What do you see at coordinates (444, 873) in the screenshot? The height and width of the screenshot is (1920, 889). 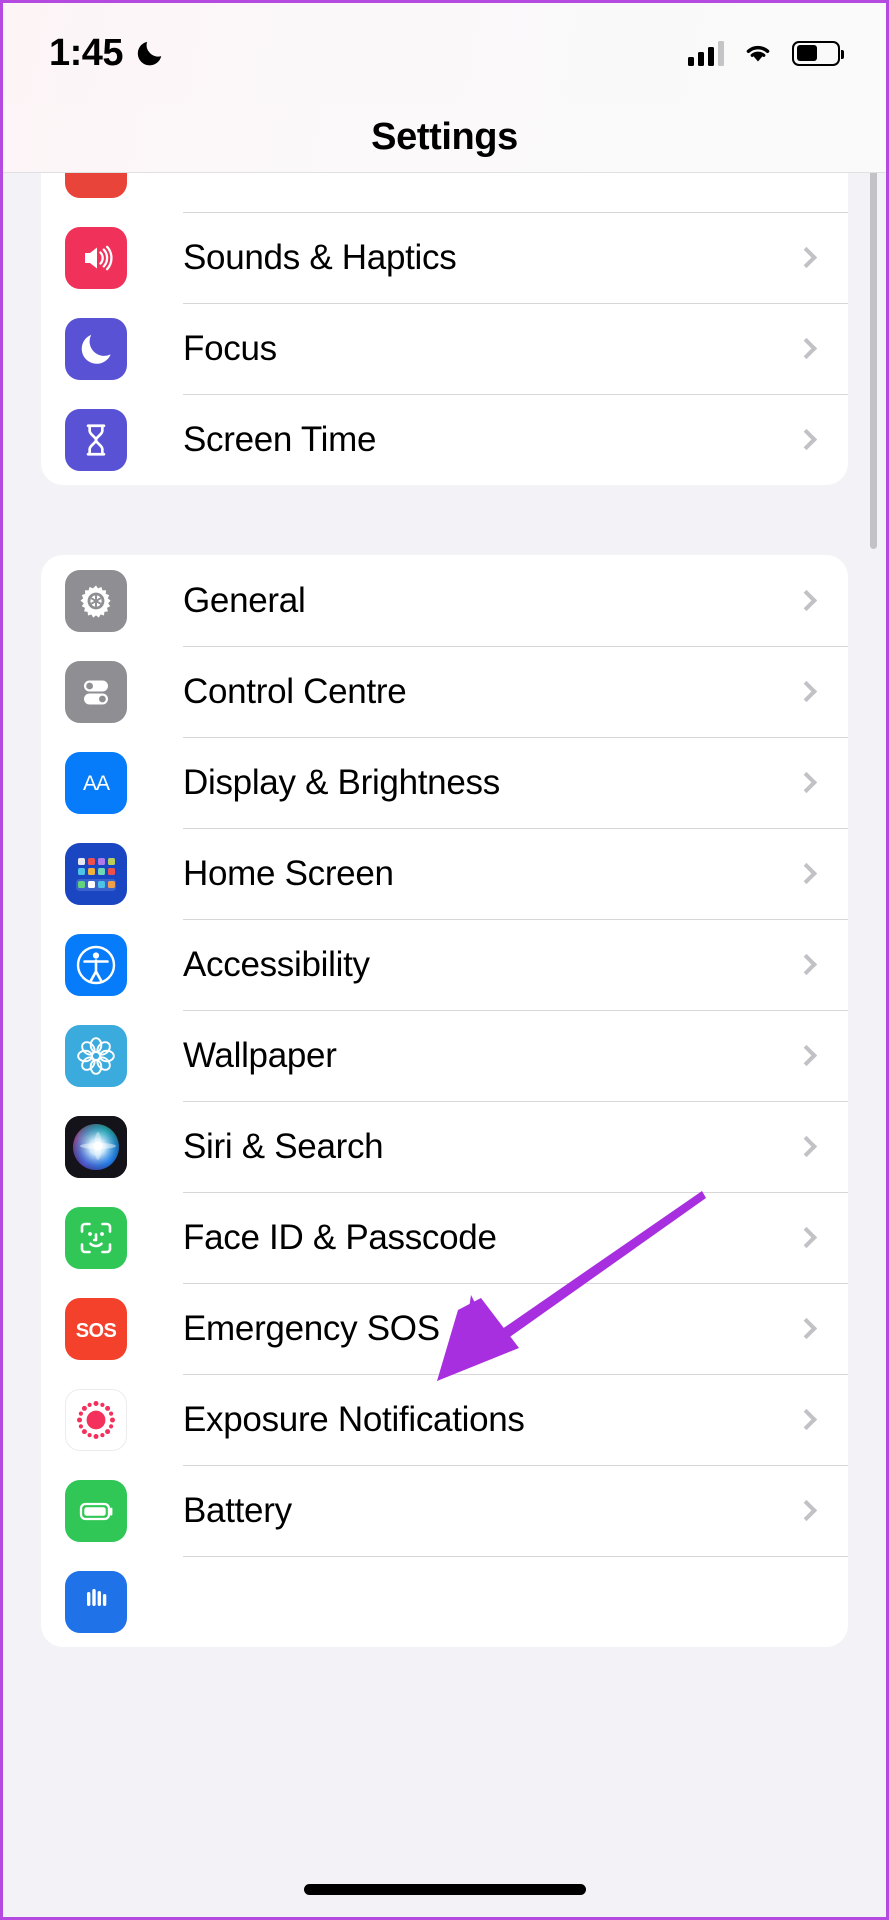 I see `settings-row-home-screen: Home Screen` at bounding box center [444, 873].